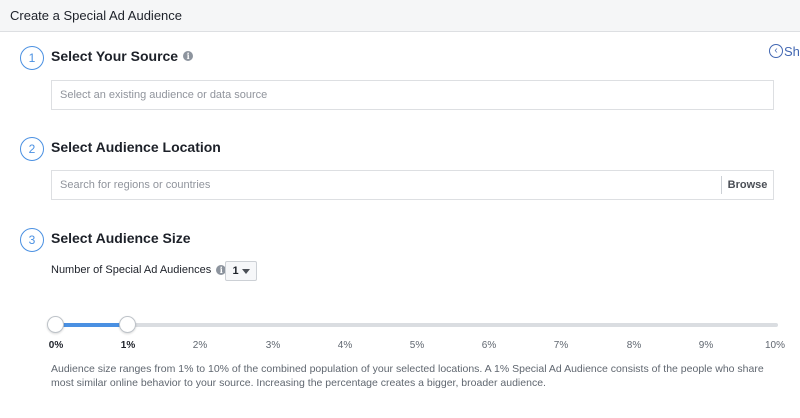  I want to click on size-slider-start-handle, so click(55, 324).